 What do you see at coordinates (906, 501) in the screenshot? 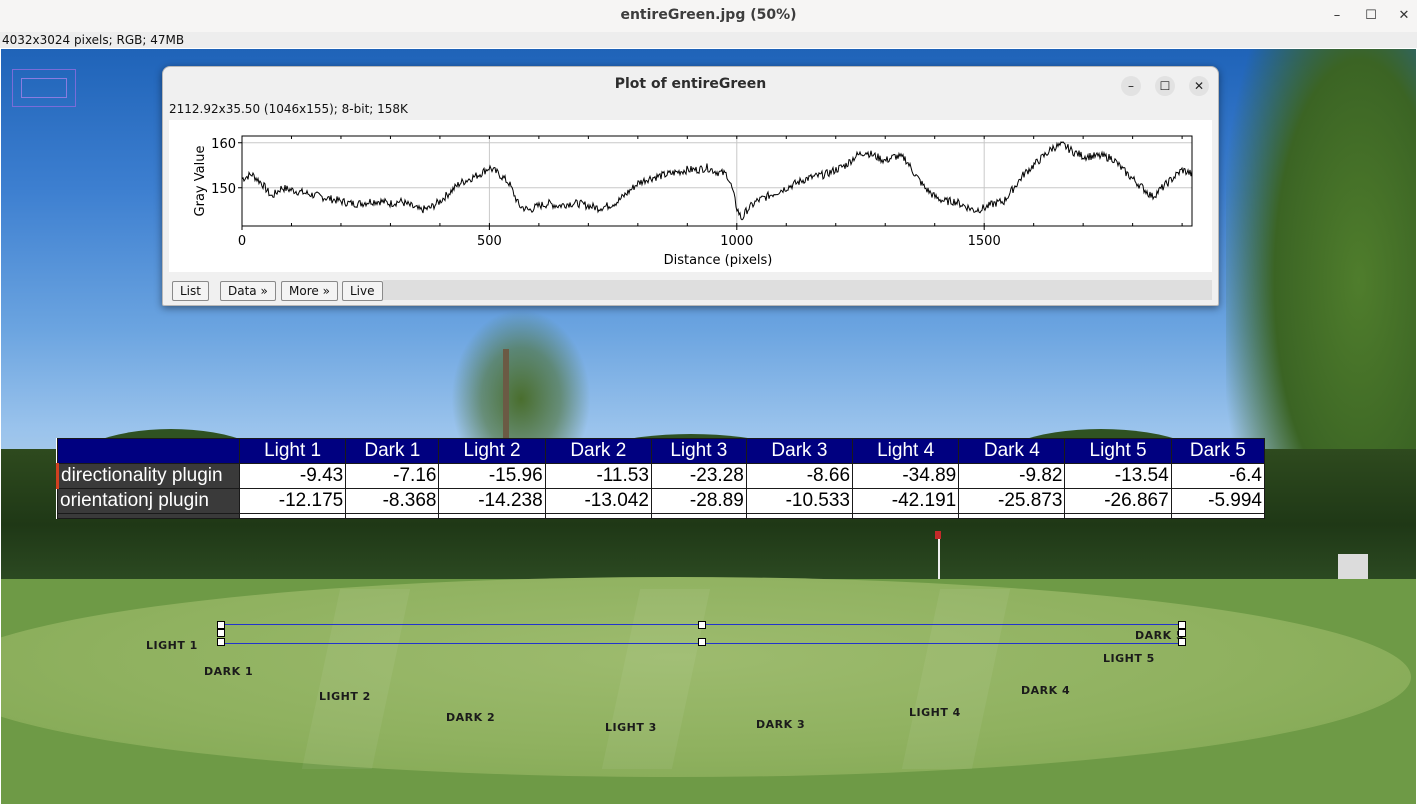
I see `table-cell: -42.191` at bounding box center [906, 501].